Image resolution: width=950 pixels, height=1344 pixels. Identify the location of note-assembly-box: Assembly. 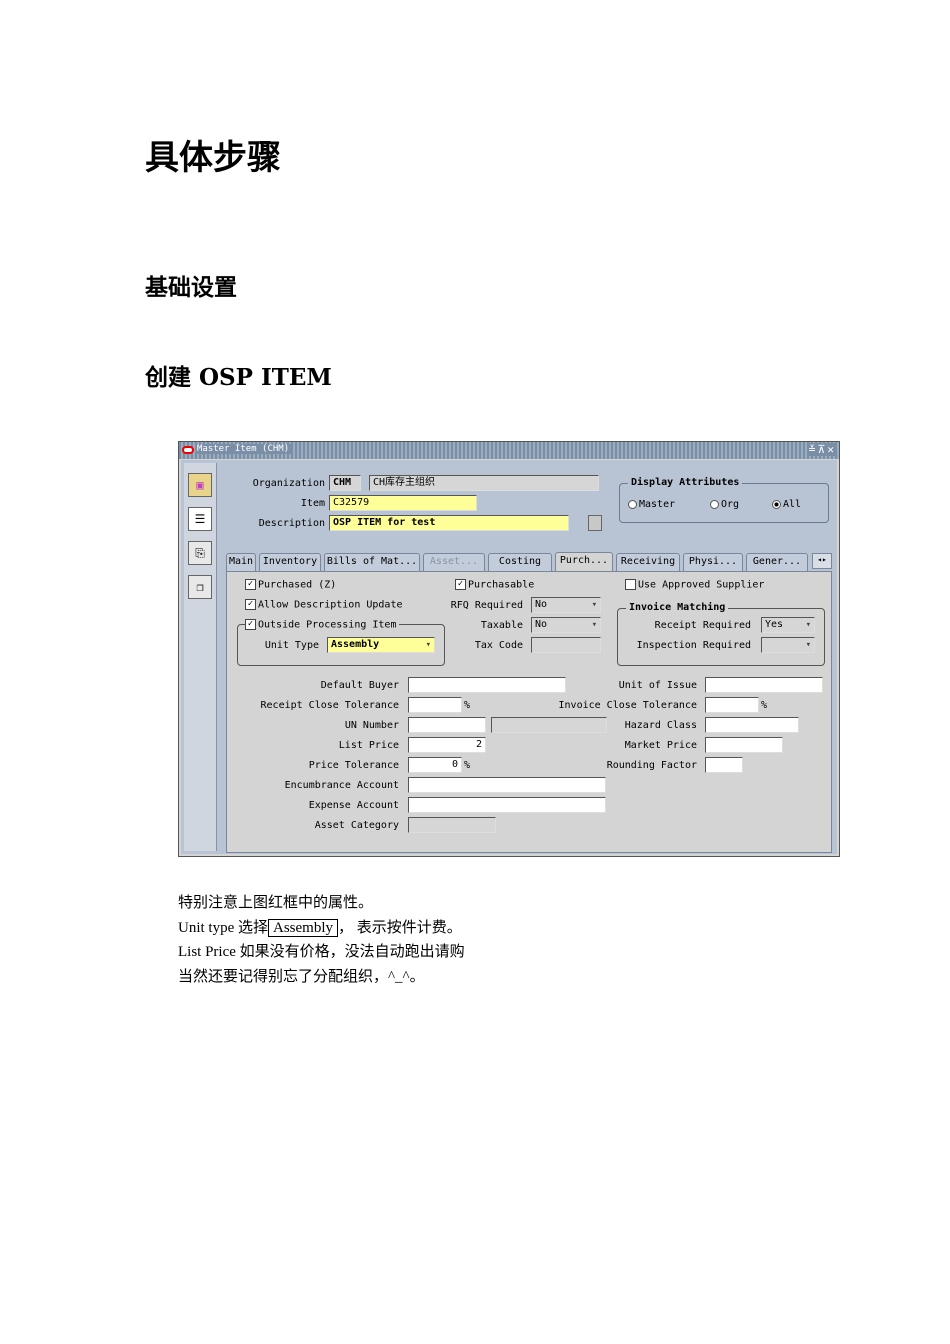
(303, 928).